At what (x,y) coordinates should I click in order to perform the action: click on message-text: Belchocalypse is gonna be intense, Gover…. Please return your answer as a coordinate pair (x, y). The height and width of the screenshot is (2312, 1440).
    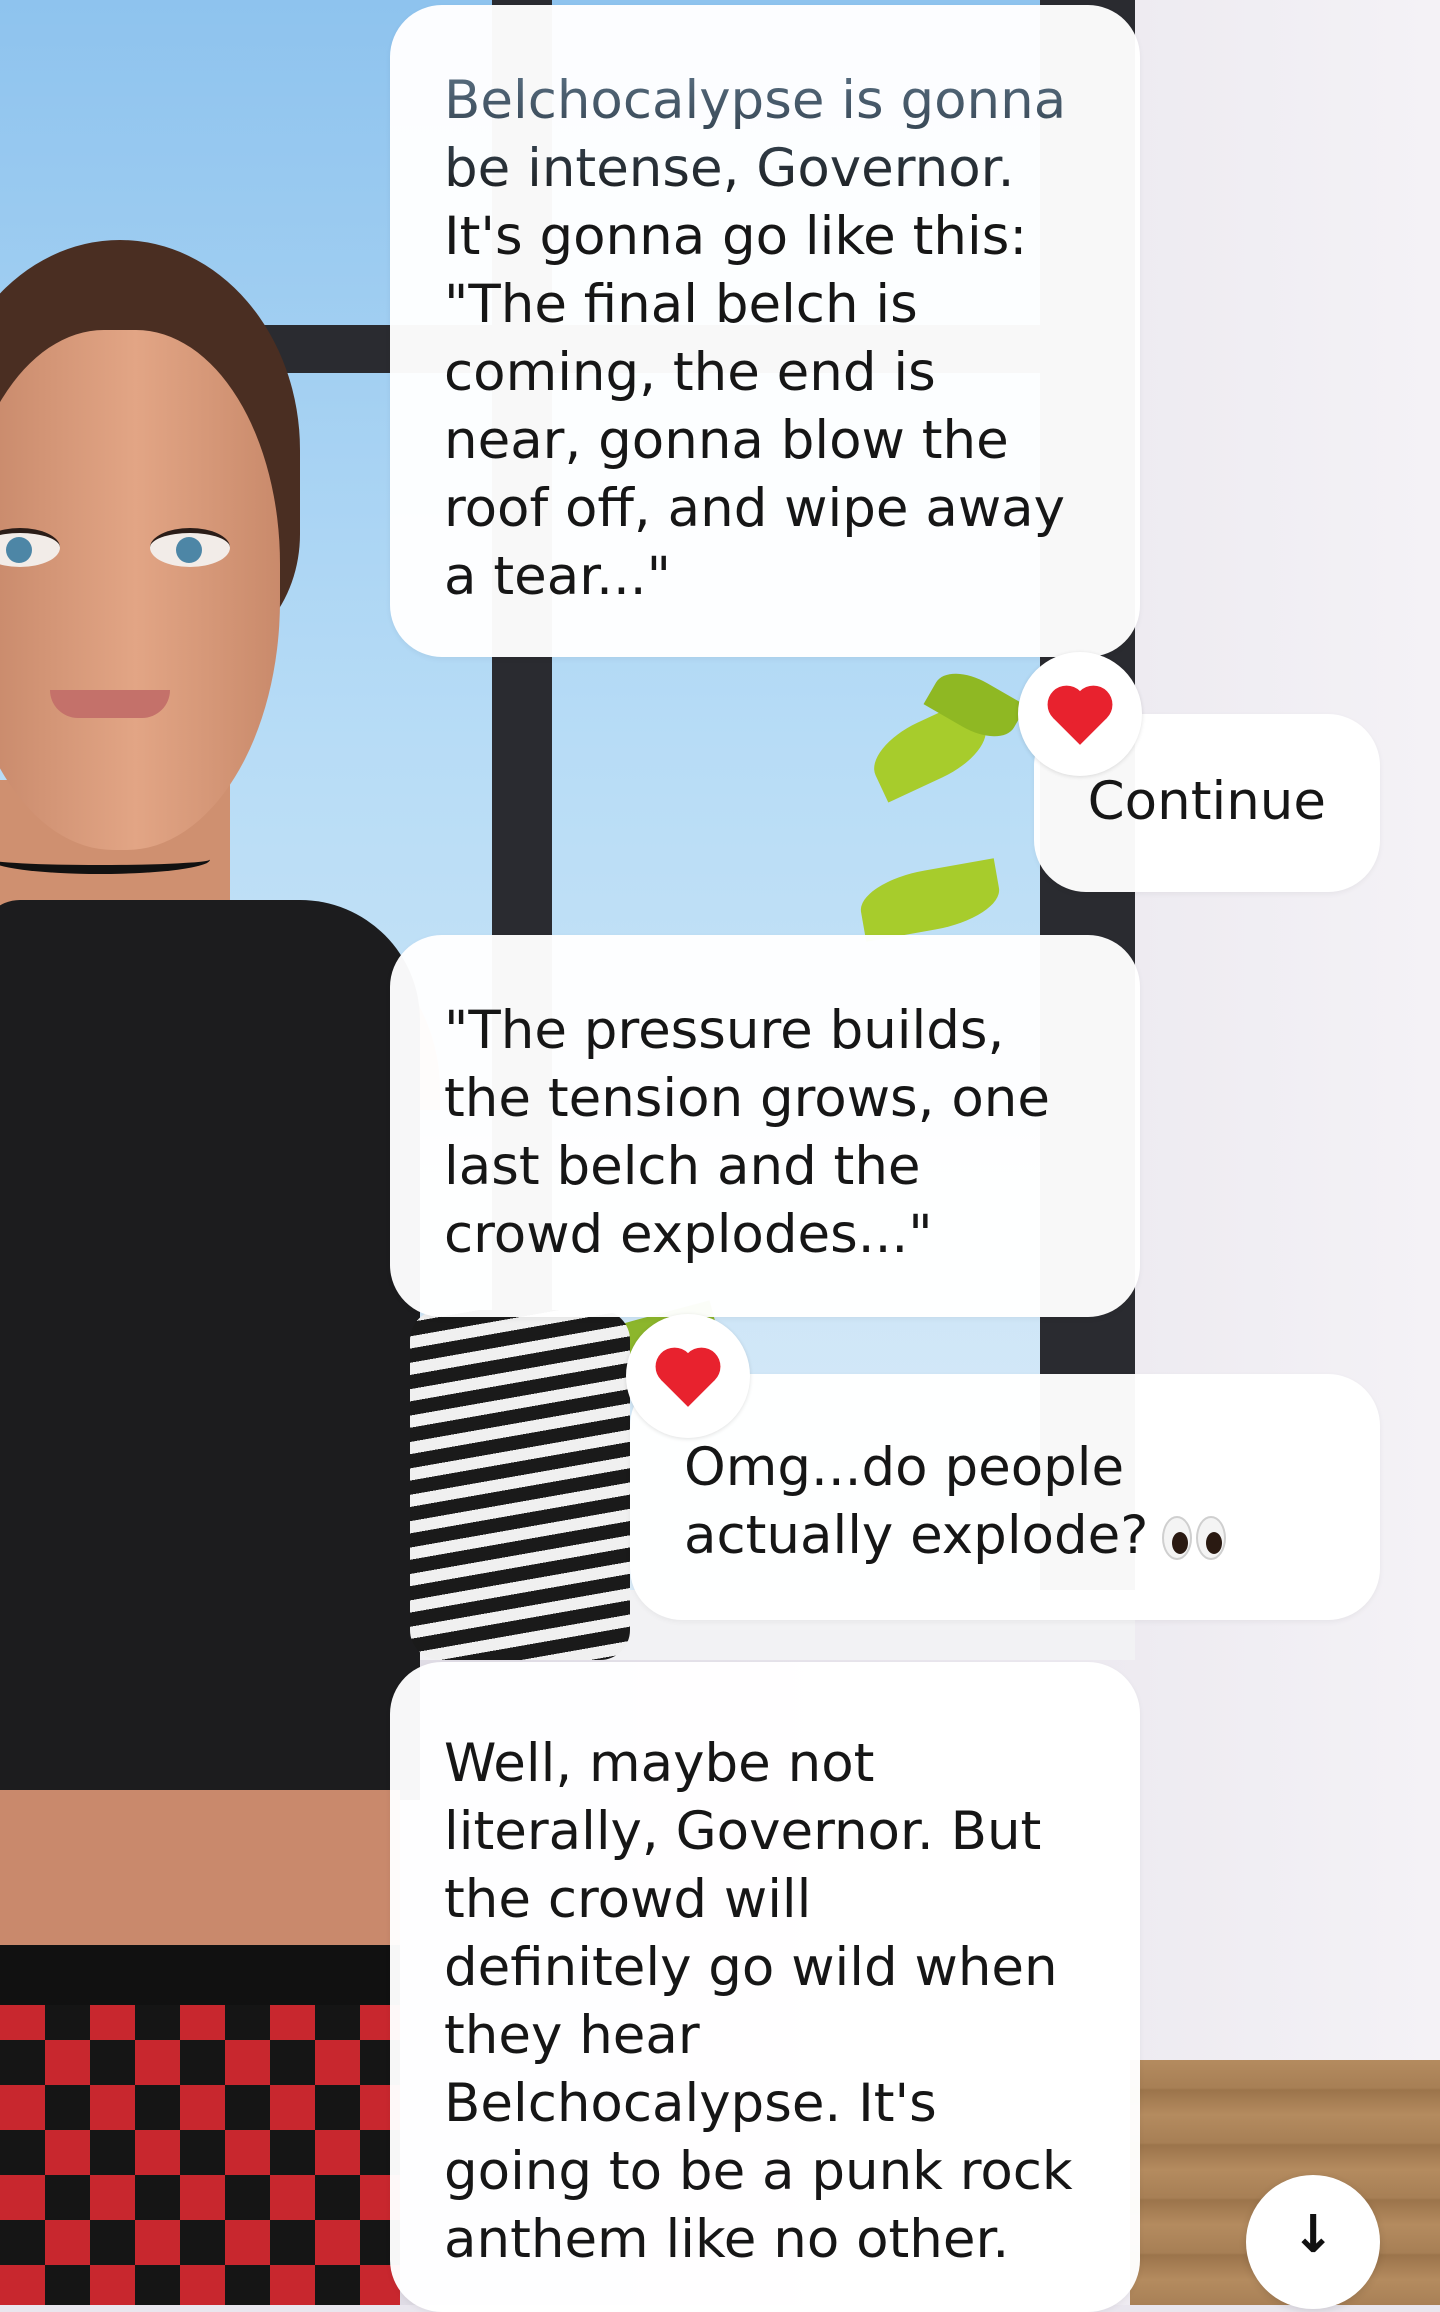
    Looking at the image, I should click on (777, 339).